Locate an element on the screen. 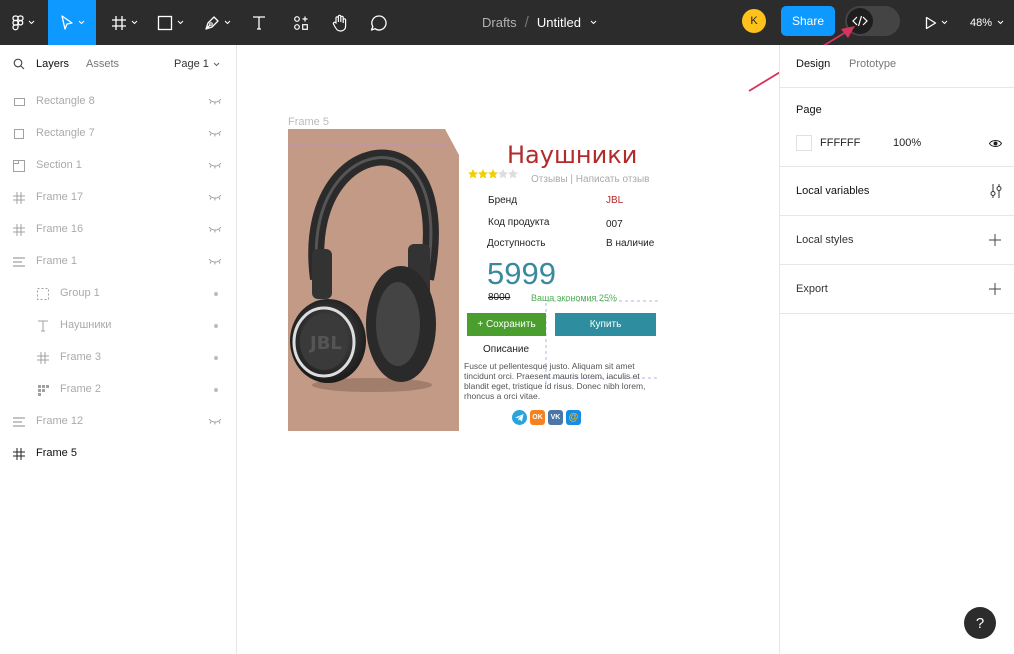 The height and width of the screenshot is (654, 1014). local-variables-label: Local variables is located at coordinates (832, 191).